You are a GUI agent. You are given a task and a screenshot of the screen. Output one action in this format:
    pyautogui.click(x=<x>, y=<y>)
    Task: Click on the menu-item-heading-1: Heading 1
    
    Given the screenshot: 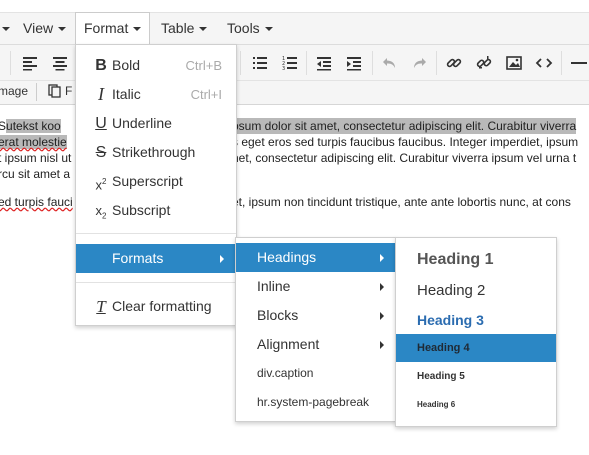 What is the action you would take?
    pyautogui.click(x=476, y=260)
    